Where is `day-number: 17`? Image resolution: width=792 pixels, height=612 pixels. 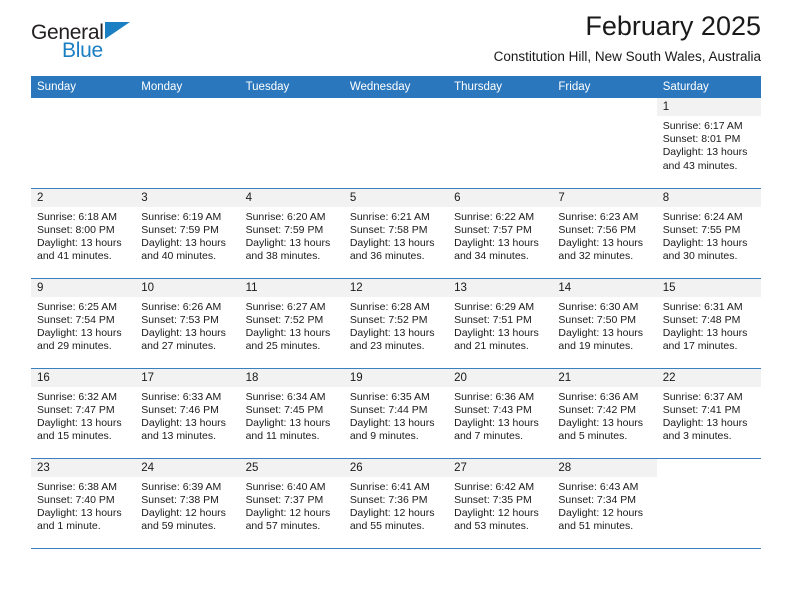 day-number: 17 is located at coordinates (187, 377).